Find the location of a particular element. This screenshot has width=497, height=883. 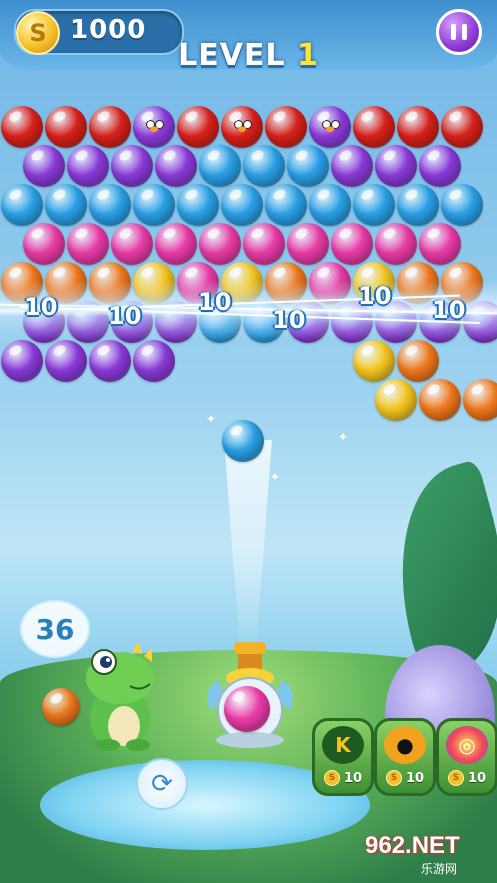

bomb-icon: ● is located at coordinates (405, 745).